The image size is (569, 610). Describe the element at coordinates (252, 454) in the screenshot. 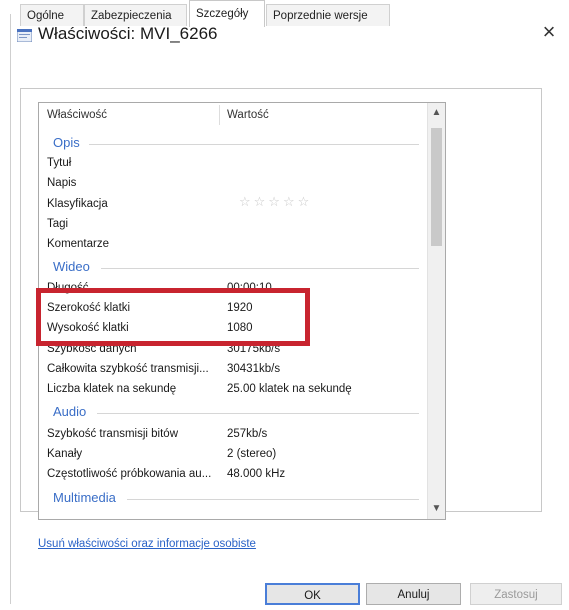

I see `property-value: 2 (stereo)` at that location.